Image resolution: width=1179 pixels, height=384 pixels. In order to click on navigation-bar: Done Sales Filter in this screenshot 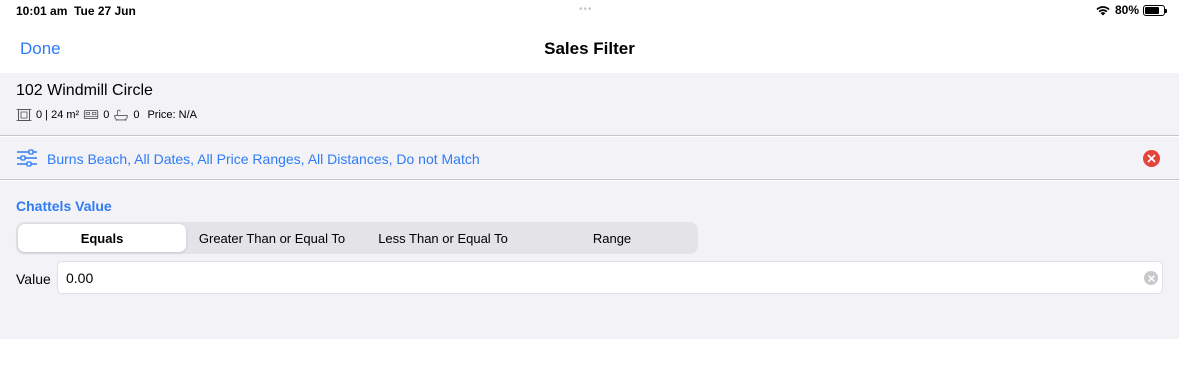, I will do `click(589, 48)`.